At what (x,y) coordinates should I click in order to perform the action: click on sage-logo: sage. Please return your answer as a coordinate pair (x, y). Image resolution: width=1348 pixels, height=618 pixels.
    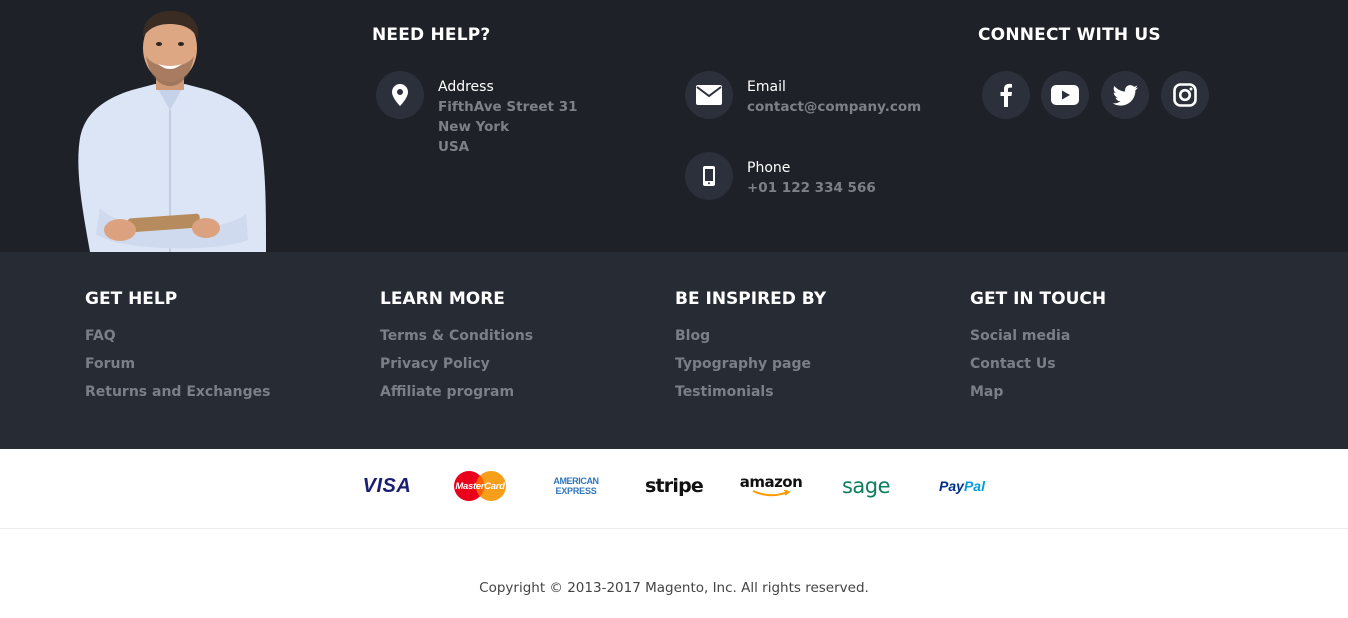
    Looking at the image, I should click on (866, 486).